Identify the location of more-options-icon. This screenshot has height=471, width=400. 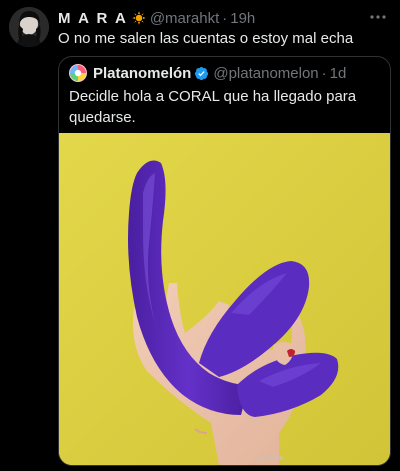
(378, 17).